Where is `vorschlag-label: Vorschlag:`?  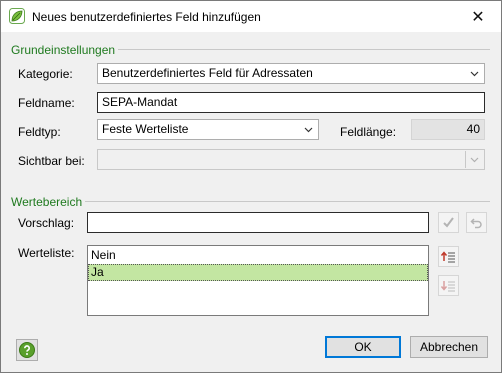
vorschlag-label: Vorschlag: is located at coordinates (46, 223).